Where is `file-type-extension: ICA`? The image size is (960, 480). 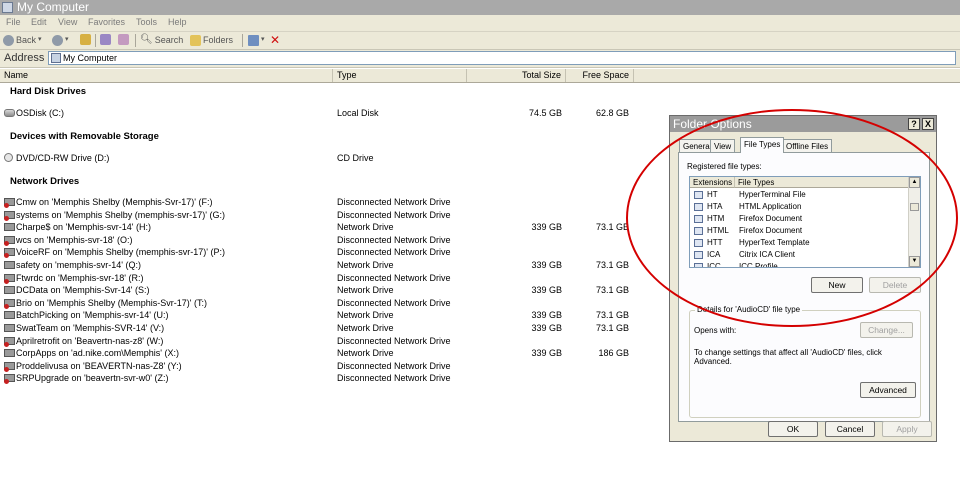
file-type-extension: ICA is located at coordinates (714, 254).